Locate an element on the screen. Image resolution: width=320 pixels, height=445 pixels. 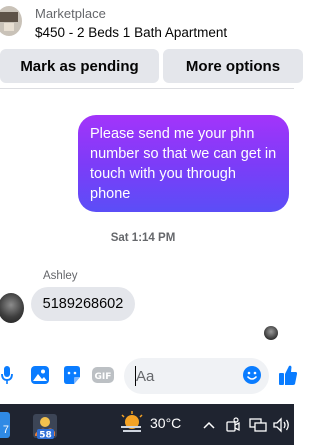
listing-title: $450 - 2 Beds 1 Bath Apartment is located at coordinates (131, 32).